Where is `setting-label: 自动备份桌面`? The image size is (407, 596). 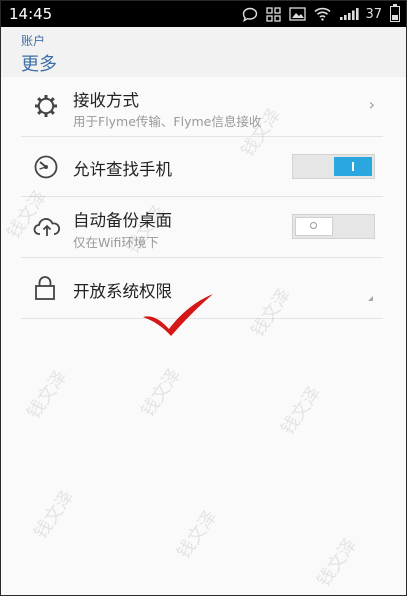 setting-label: 自动备份桌面 is located at coordinates (122, 220).